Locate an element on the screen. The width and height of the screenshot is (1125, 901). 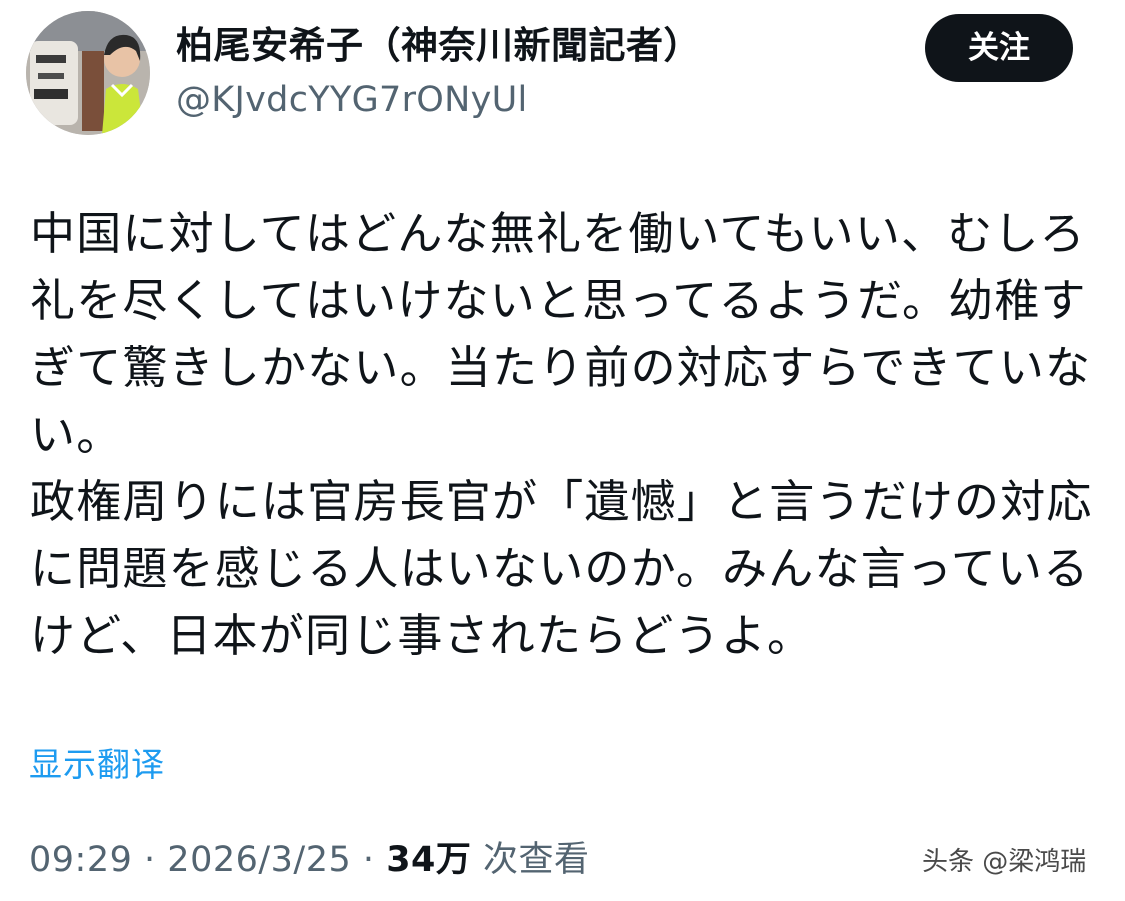
tweet-date: 2026/3/25 is located at coordinates (259, 860).